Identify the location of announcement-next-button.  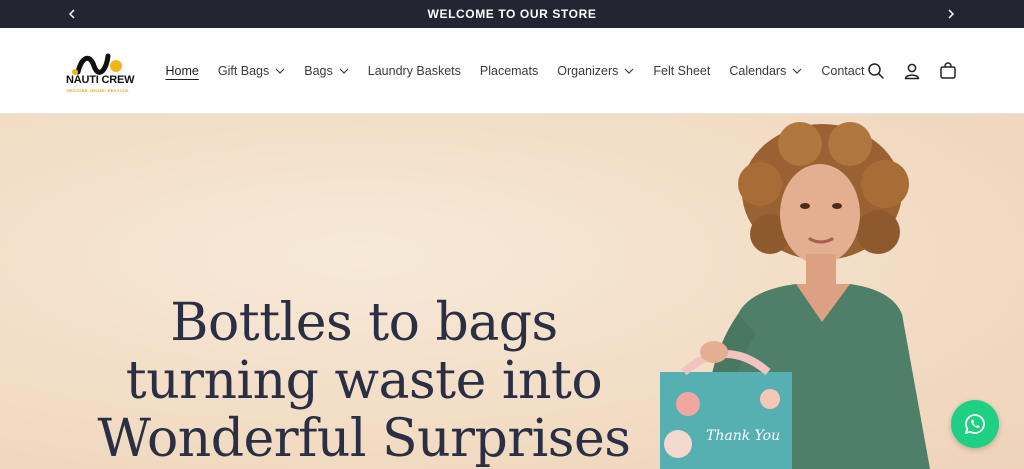
(951, 14).